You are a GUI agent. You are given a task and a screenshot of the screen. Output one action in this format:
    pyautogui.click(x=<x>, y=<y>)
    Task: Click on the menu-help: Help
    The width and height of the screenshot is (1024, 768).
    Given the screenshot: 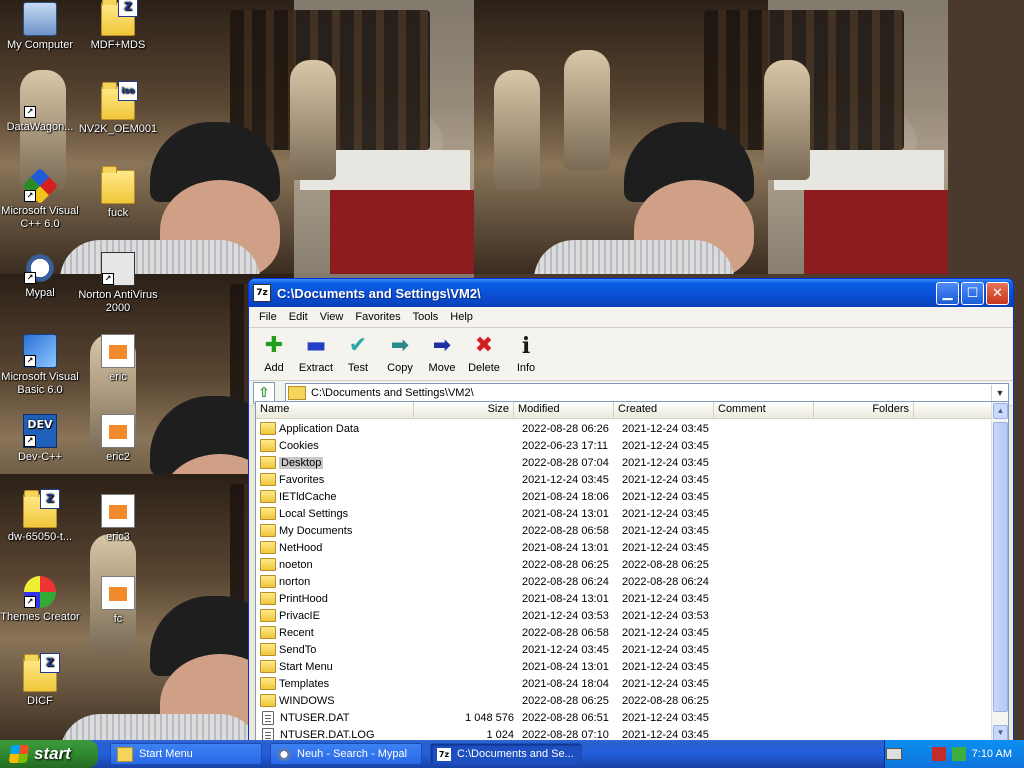 What is the action you would take?
    pyautogui.click(x=461, y=317)
    